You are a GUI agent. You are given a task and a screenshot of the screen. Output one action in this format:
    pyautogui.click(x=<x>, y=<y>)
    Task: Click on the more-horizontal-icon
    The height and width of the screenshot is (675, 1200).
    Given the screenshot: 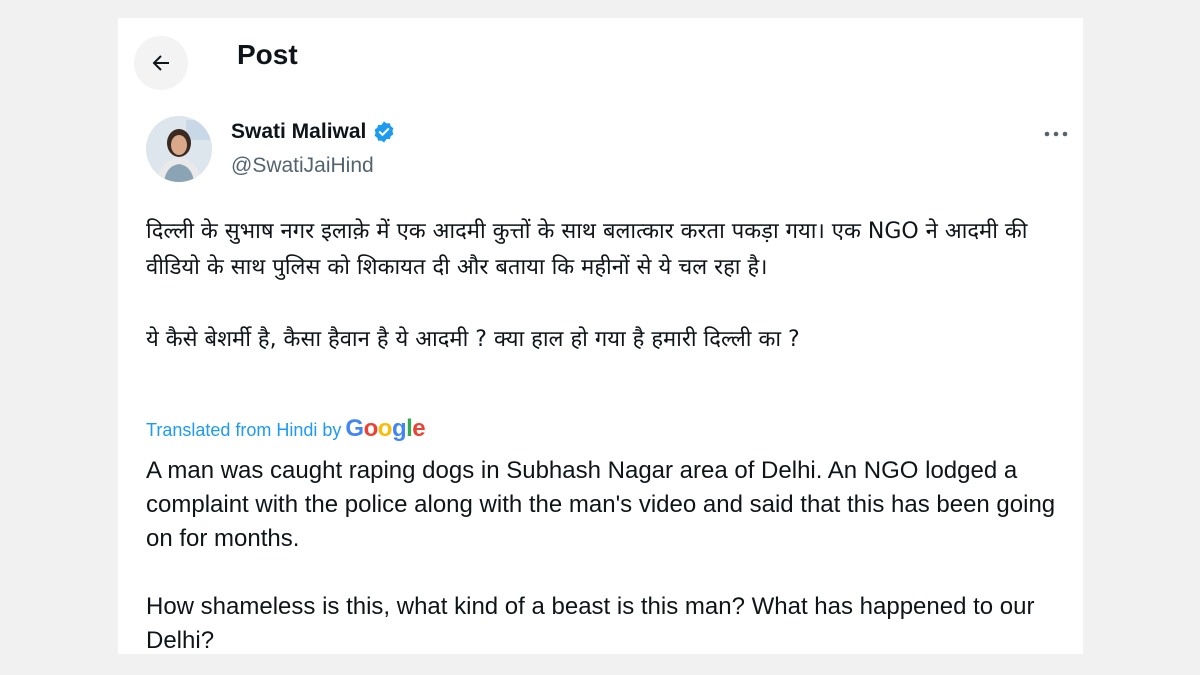 What is the action you would take?
    pyautogui.click(x=1056, y=134)
    